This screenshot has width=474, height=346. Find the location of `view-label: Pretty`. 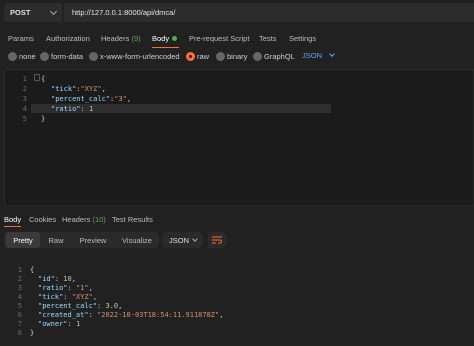

view-label: Pretty is located at coordinates (23, 240).